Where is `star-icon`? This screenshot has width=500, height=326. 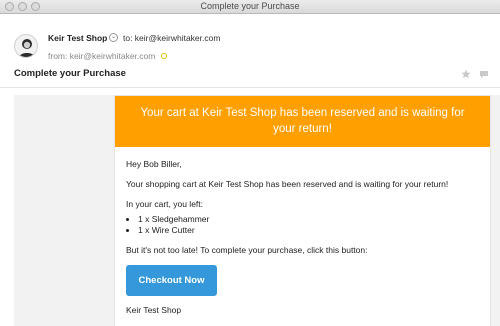
star-icon is located at coordinates (466, 74).